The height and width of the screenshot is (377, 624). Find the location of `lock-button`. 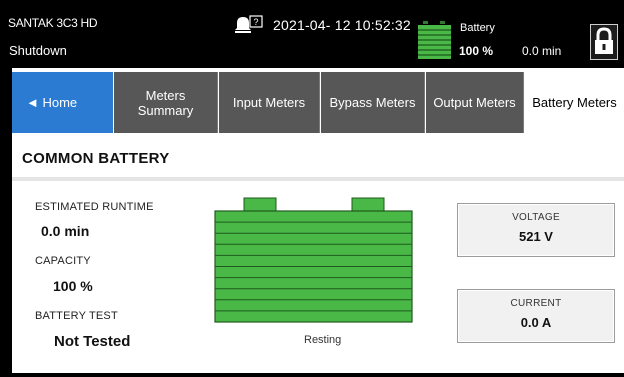

lock-button is located at coordinates (604, 42).